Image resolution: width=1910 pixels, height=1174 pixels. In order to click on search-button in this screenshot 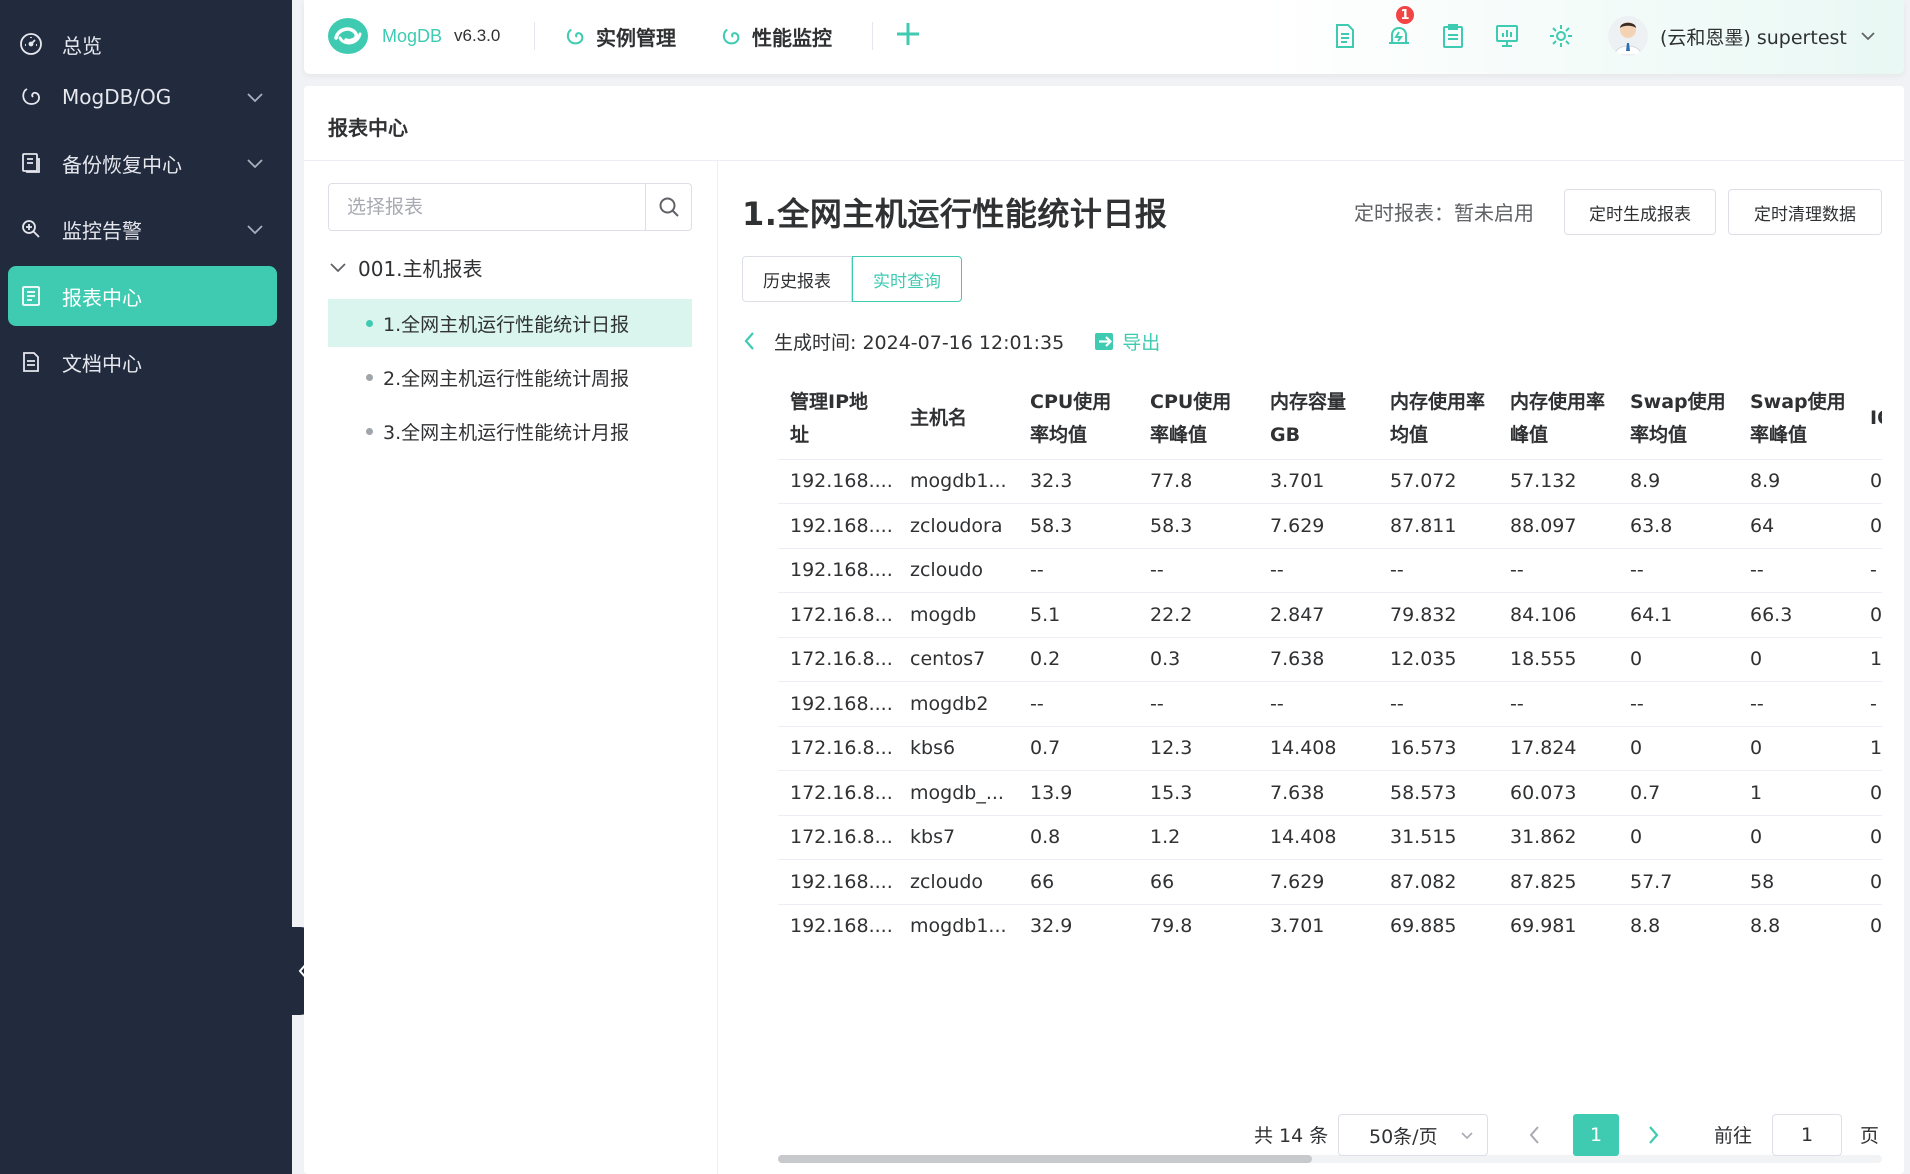, I will do `click(668, 207)`.